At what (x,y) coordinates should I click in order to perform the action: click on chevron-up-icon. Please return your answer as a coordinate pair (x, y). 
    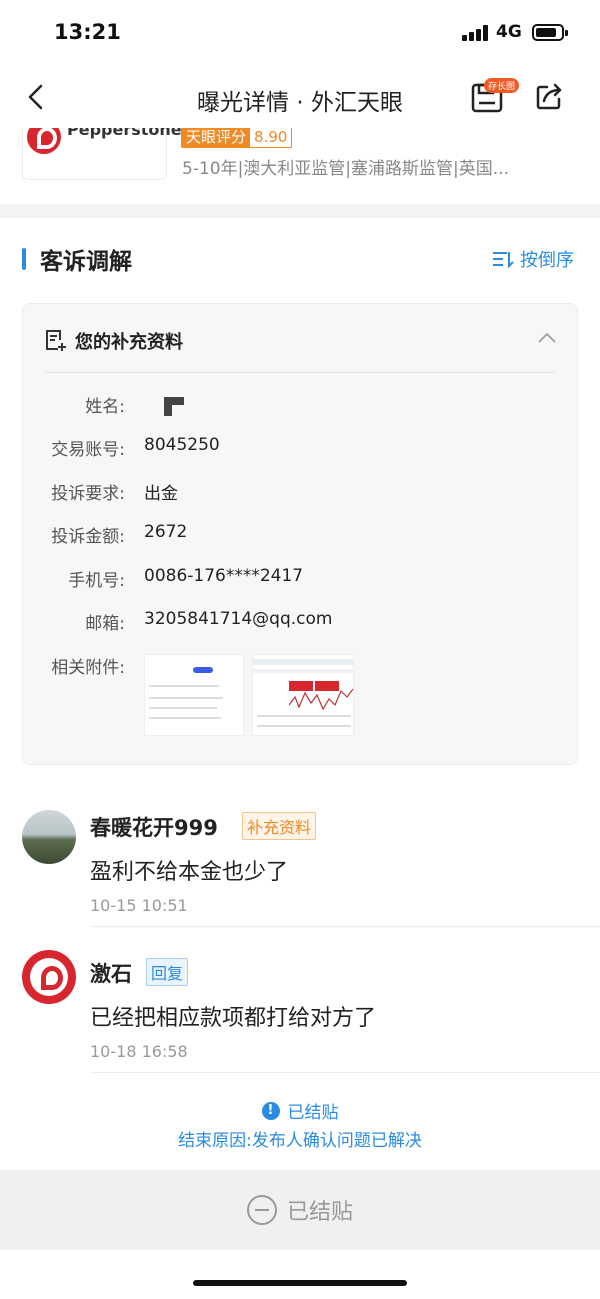
    Looking at the image, I should click on (547, 338).